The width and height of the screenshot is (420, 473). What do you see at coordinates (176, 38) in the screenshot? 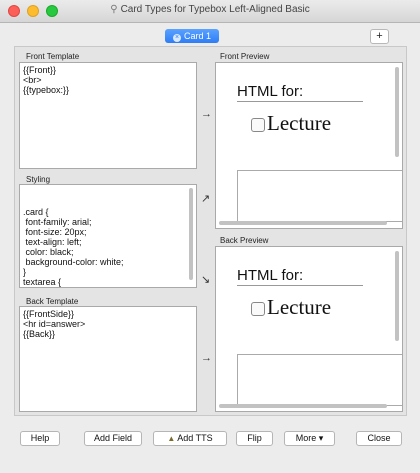
I see `close-tab-icon: ×` at bounding box center [176, 38].